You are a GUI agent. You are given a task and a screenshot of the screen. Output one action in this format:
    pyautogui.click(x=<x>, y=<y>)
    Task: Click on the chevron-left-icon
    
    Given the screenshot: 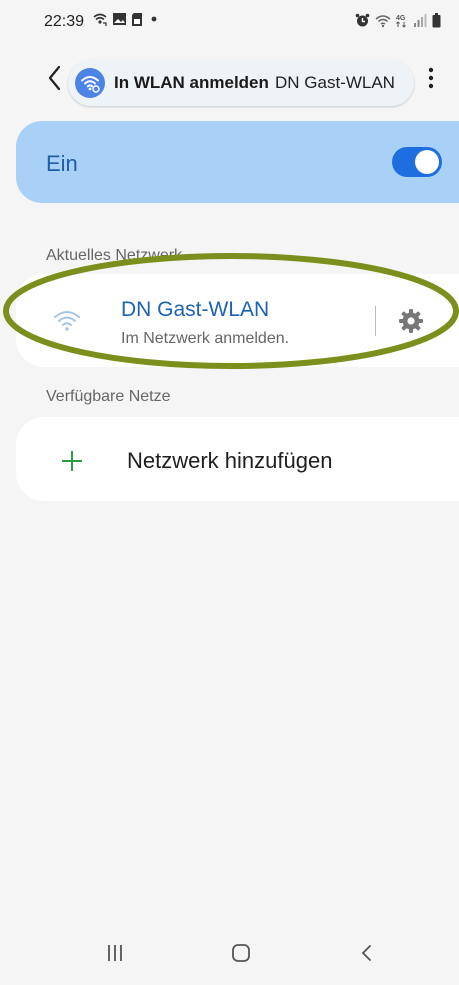 What is the action you would take?
    pyautogui.click(x=54, y=78)
    